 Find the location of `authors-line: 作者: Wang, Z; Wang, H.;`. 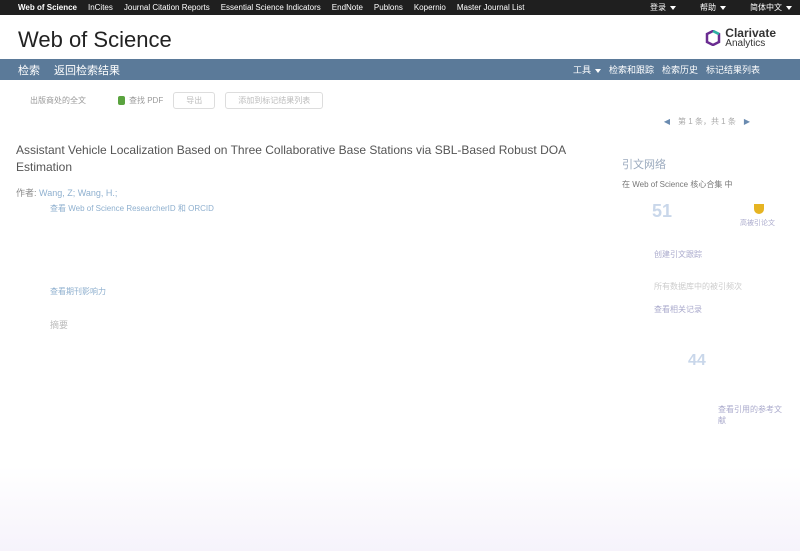

authors-line: 作者: Wang, Z; Wang, H.; is located at coordinates (66, 192).